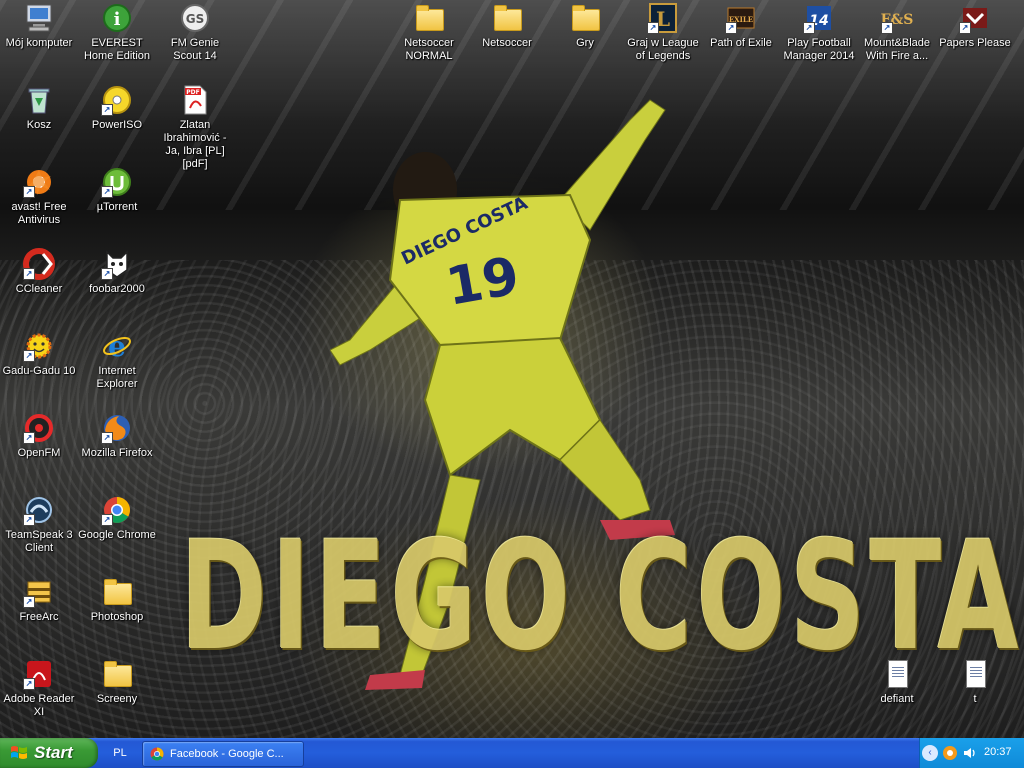 Image resolution: width=1024 pixels, height=768 pixels. I want to click on ccleaner-icon: ↗, so click(39, 264).